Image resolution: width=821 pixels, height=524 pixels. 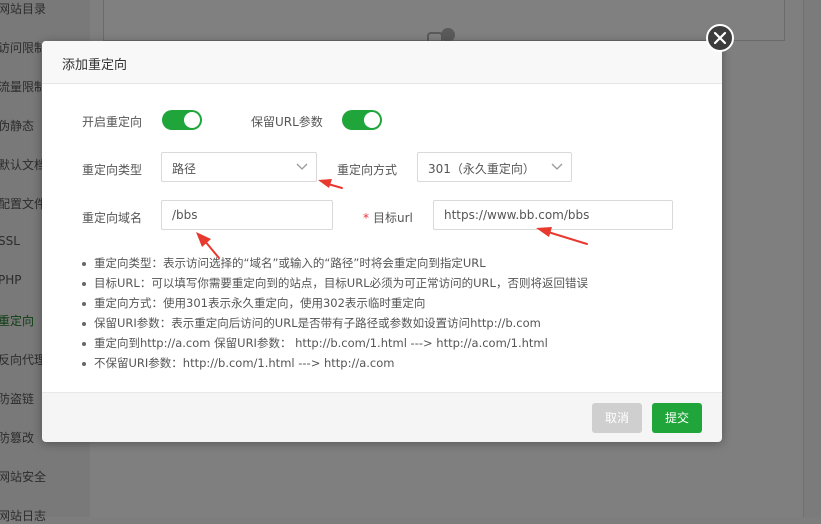 What do you see at coordinates (617, 418) in the screenshot?
I see `cancel-button: 取消` at bounding box center [617, 418].